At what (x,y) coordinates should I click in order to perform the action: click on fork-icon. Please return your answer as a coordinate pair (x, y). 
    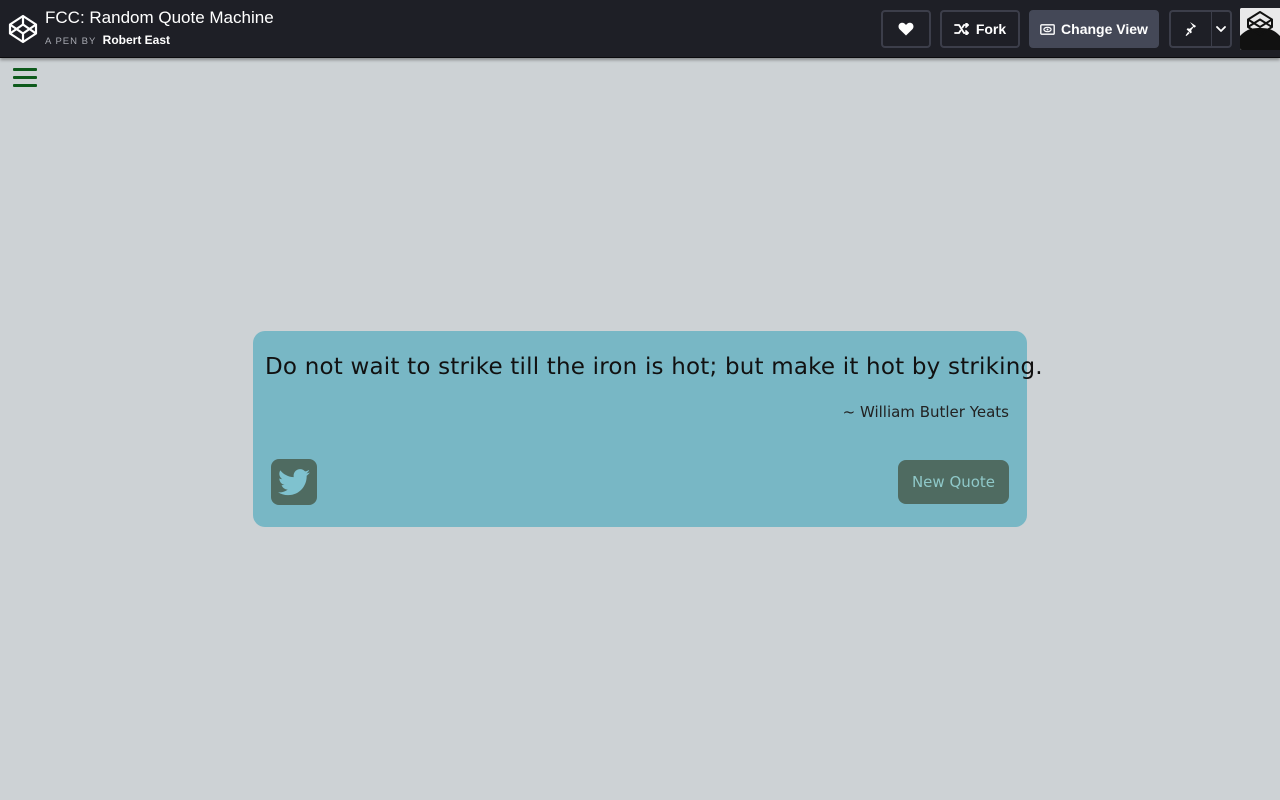
    Looking at the image, I should click on (961, 29).